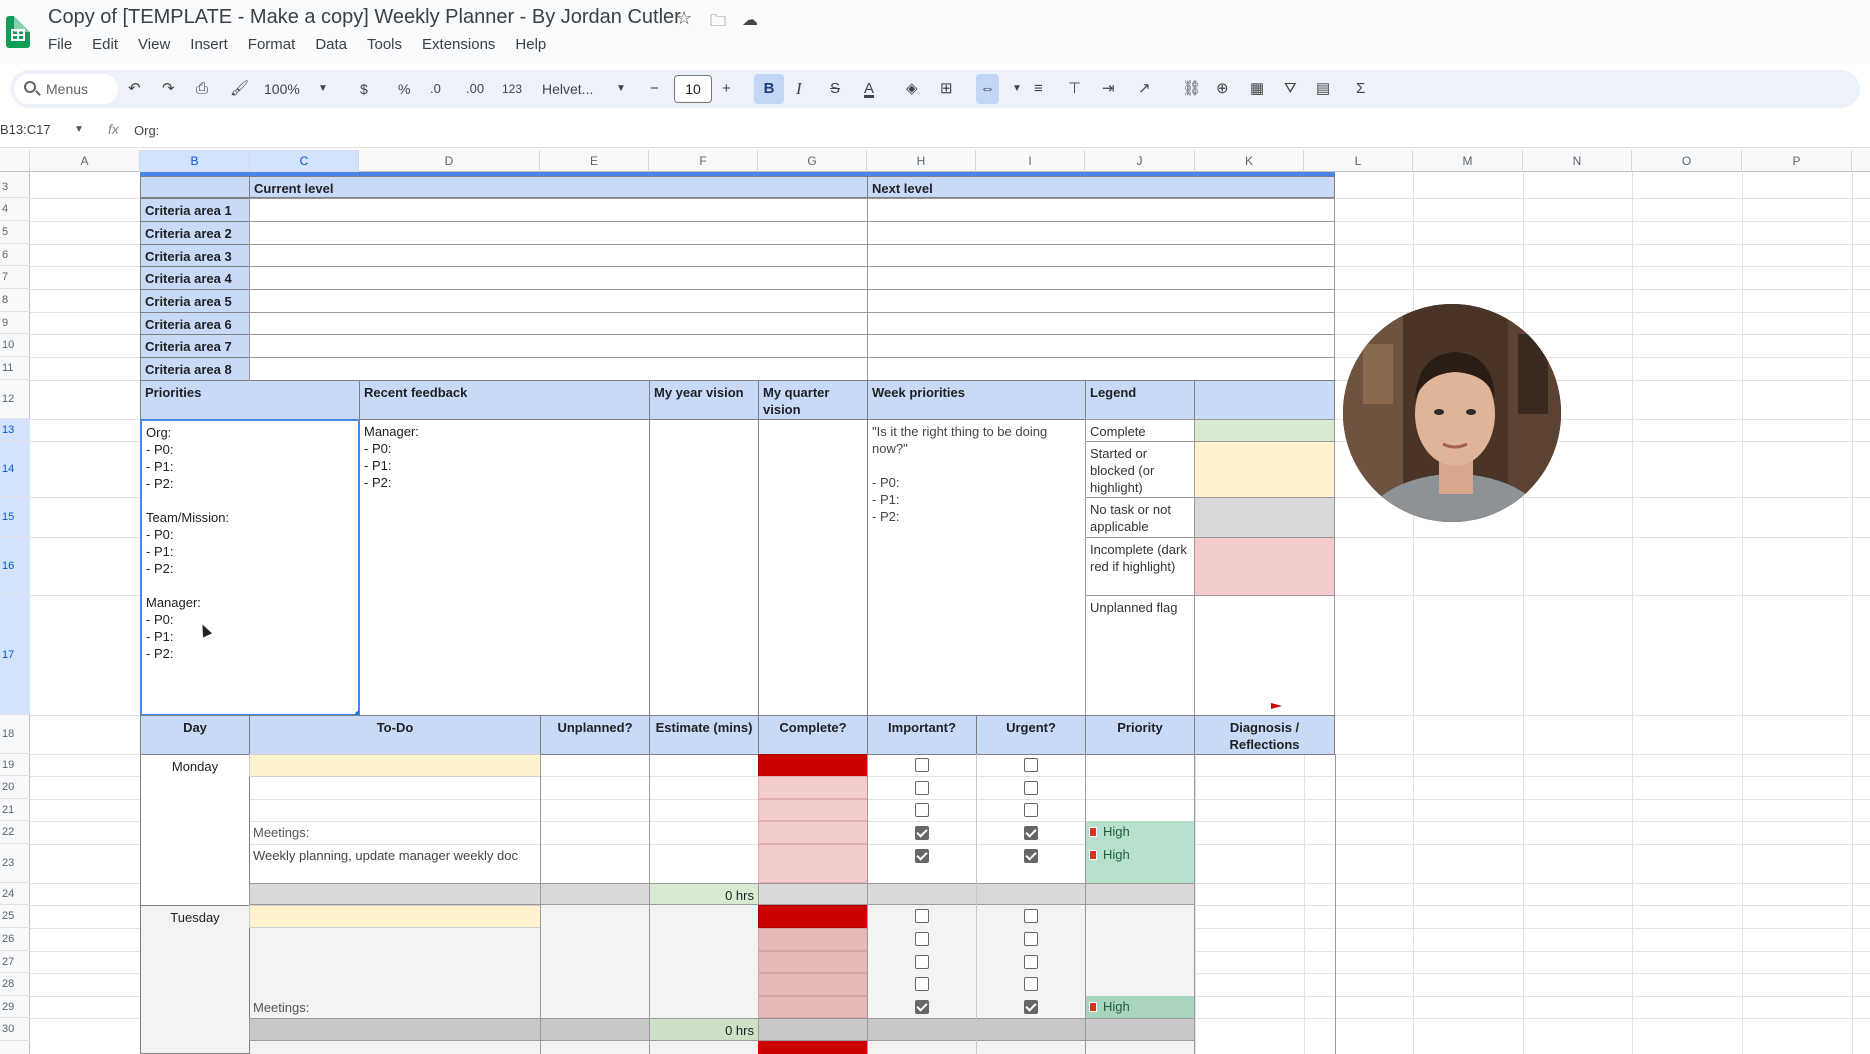 The image size is (1870, 1054). Describe the element at coordinates (946, 89) in the screenshot. I see `borders-icon: ⊞` at that location.